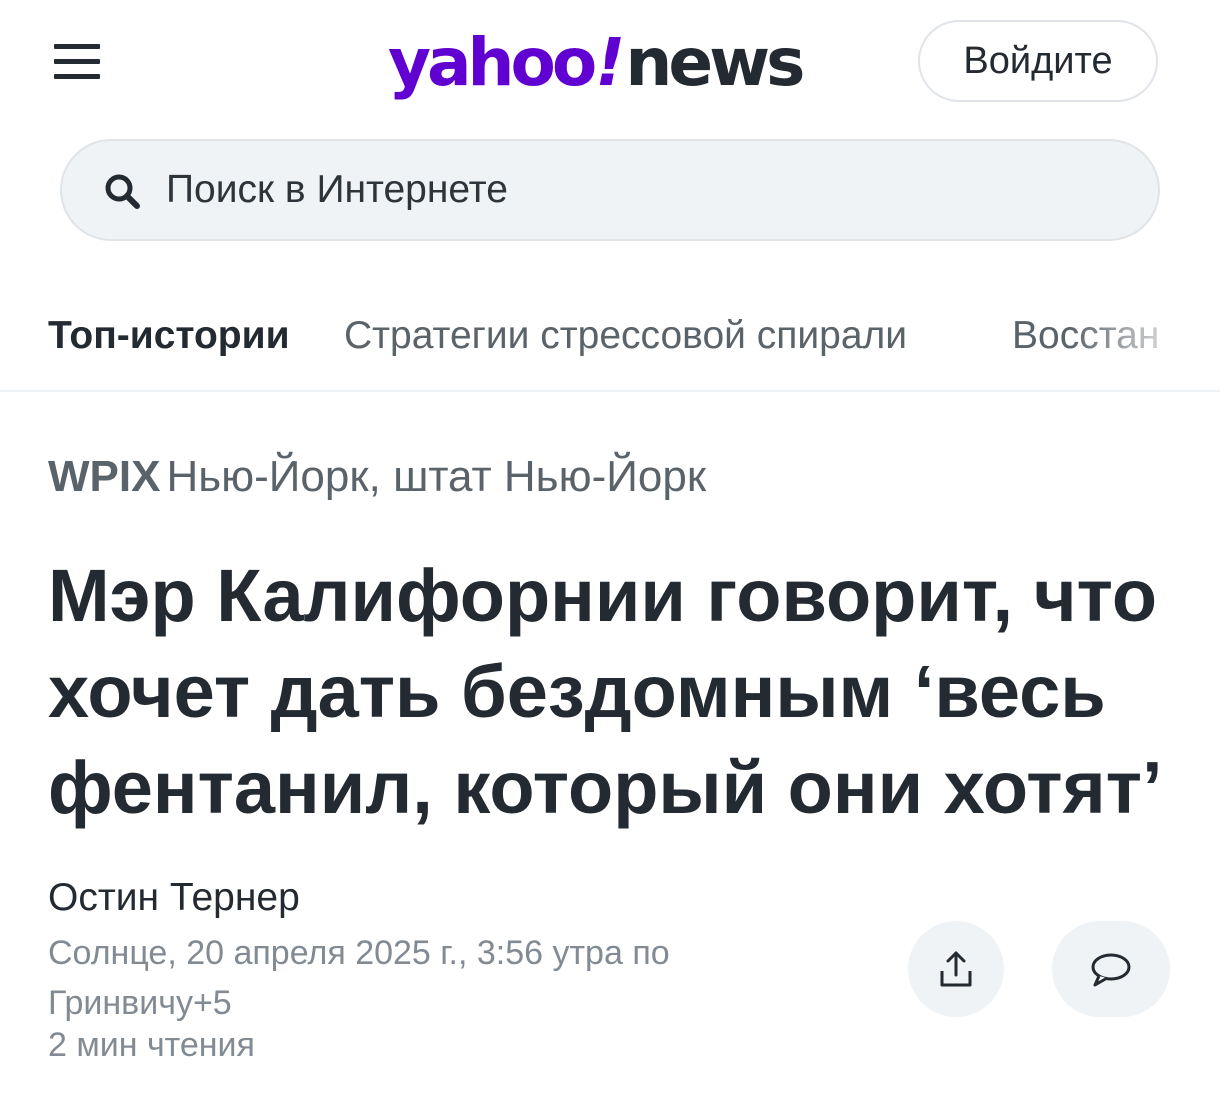 Image resolution: width=1220 pixels, height=1095 pixels. What do you see at coordinates (104, 476) in the screenshot?
I see `provider-name: WPIX` at bounding box center [104, 476].